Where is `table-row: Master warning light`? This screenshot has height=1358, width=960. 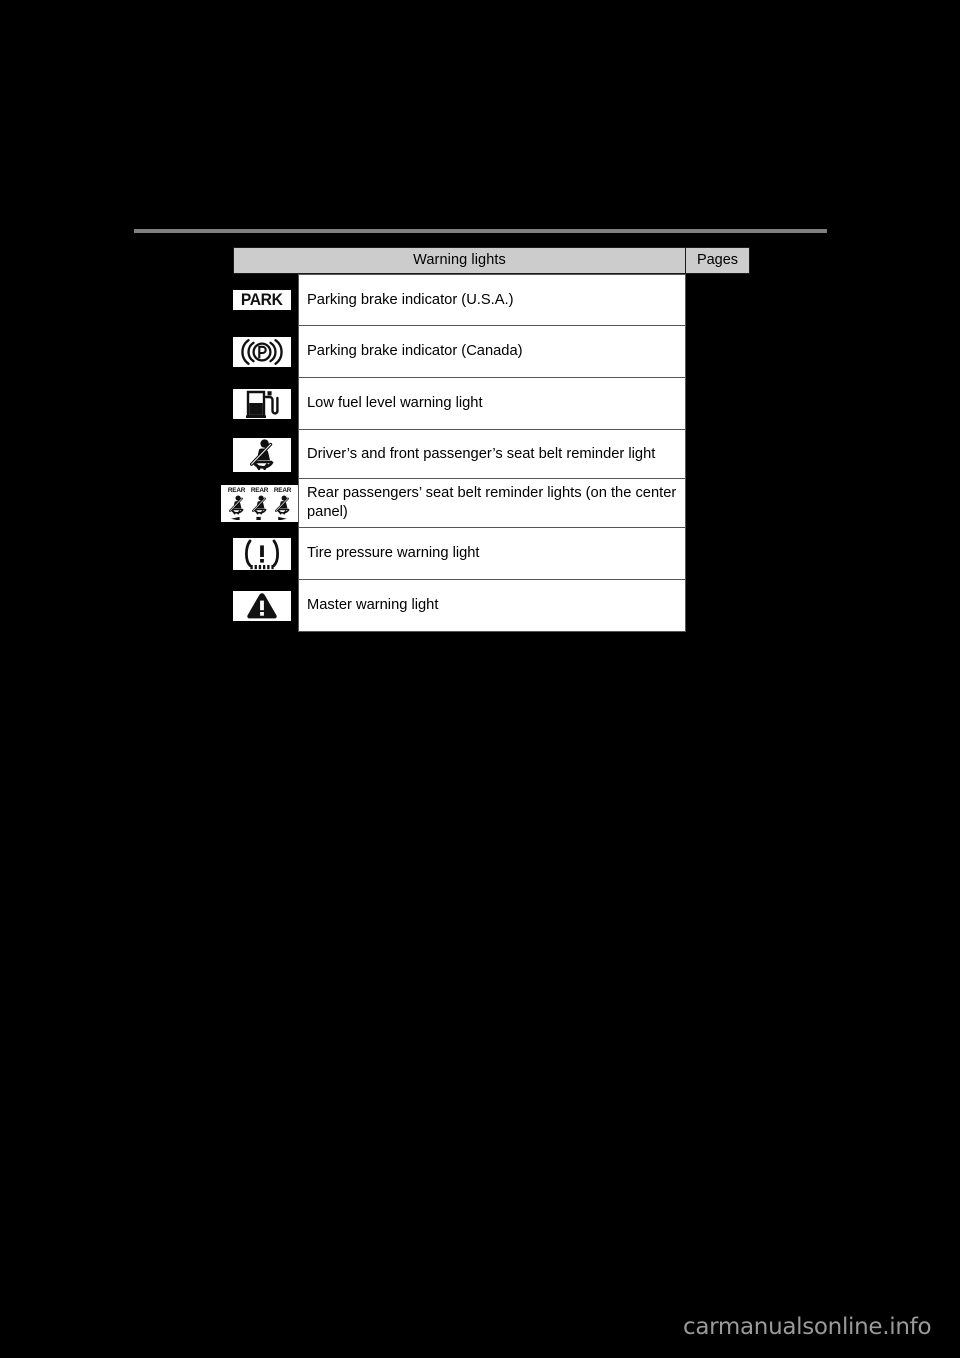
table-row: Master warning light is located at coordinates (459, 606).